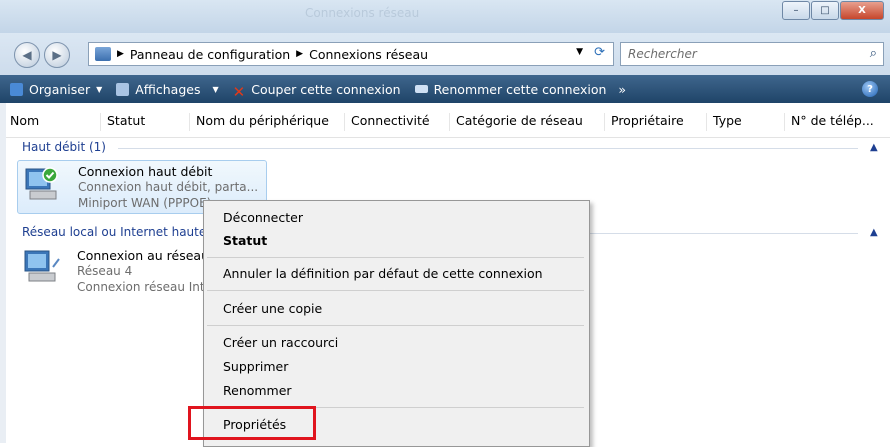 This screenshot has width=890, height=447. What do you see at coordinates (257, 390) in the screenshot?
I see `menu-item-rename: Renommer` at bounding box center [257, 390].